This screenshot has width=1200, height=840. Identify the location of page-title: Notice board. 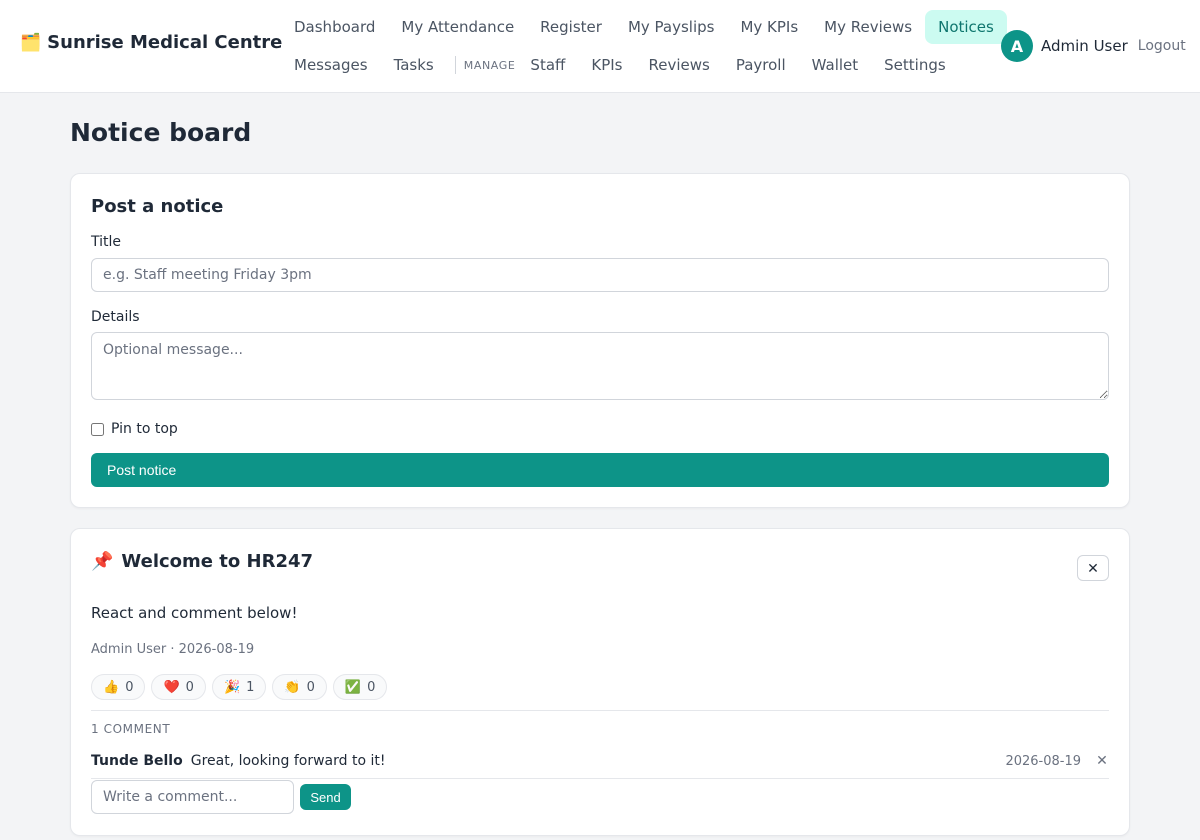
(161, 132).